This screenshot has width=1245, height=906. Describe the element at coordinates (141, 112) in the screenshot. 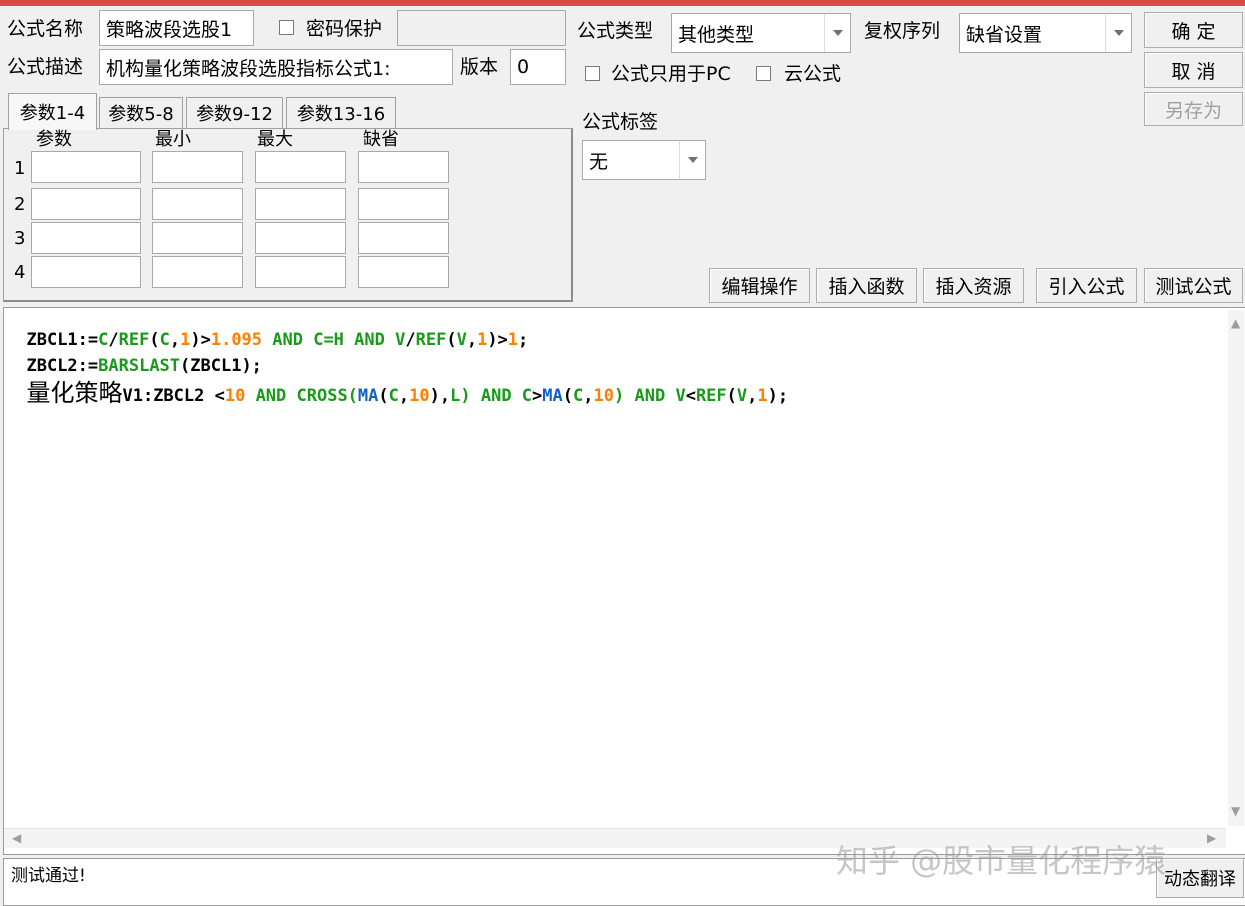

I see `tab-params-5-8: 参数5-8` at that location.